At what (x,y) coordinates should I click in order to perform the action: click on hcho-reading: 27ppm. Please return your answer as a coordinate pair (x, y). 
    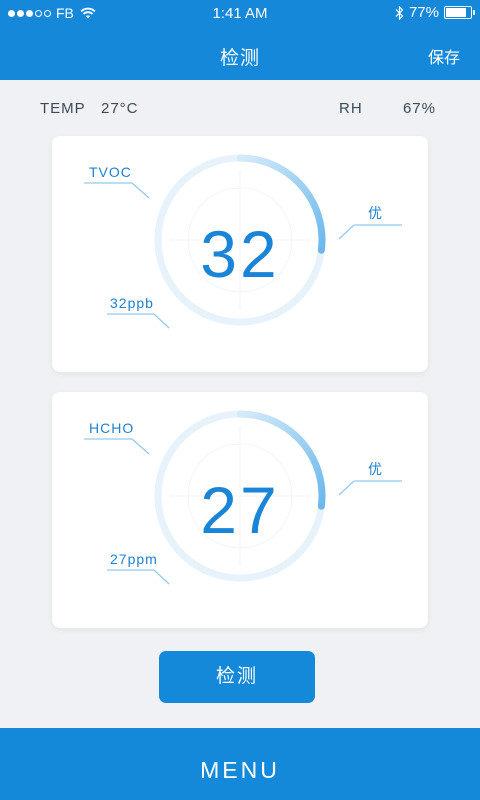
    Looking at the image, I should click on (134, 559).